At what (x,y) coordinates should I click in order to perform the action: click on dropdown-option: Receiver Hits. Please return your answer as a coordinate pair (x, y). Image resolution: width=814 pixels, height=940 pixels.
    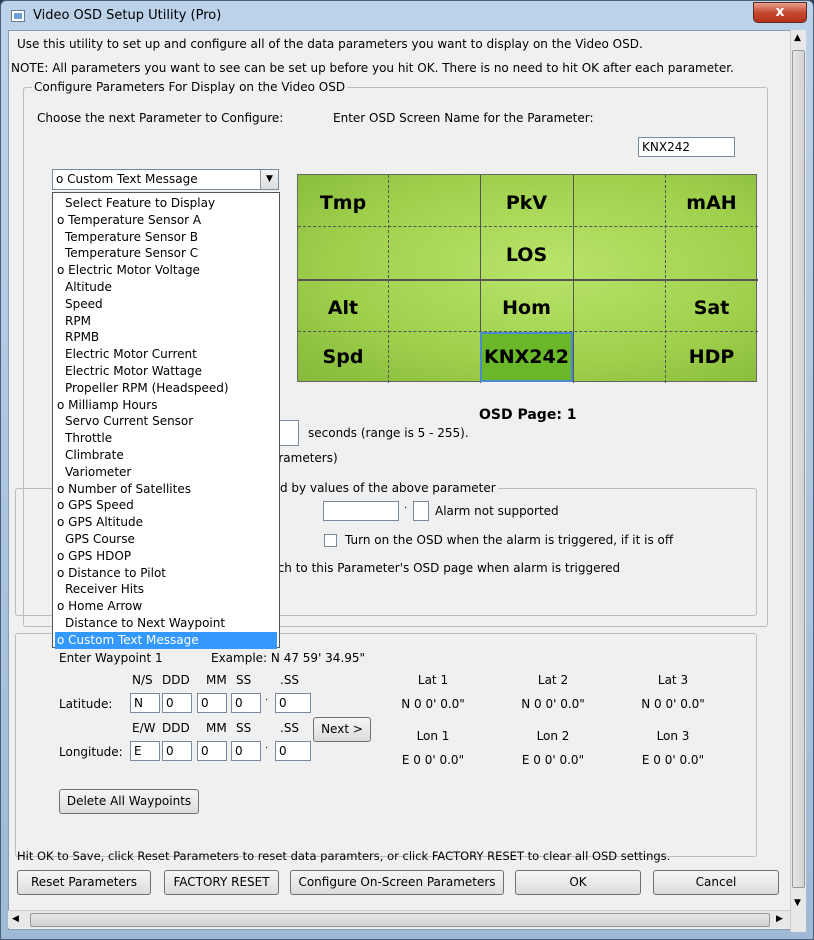
    Looking at the image, I should click on (166, 589).